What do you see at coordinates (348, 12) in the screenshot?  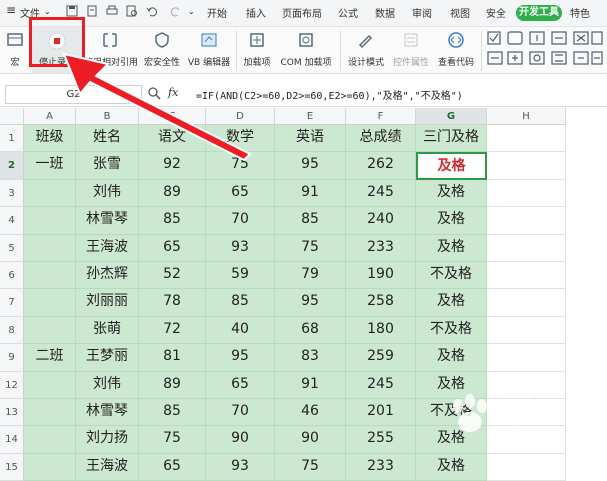 I see `tab-formulas: 公式` at bounding box center [348, 12].